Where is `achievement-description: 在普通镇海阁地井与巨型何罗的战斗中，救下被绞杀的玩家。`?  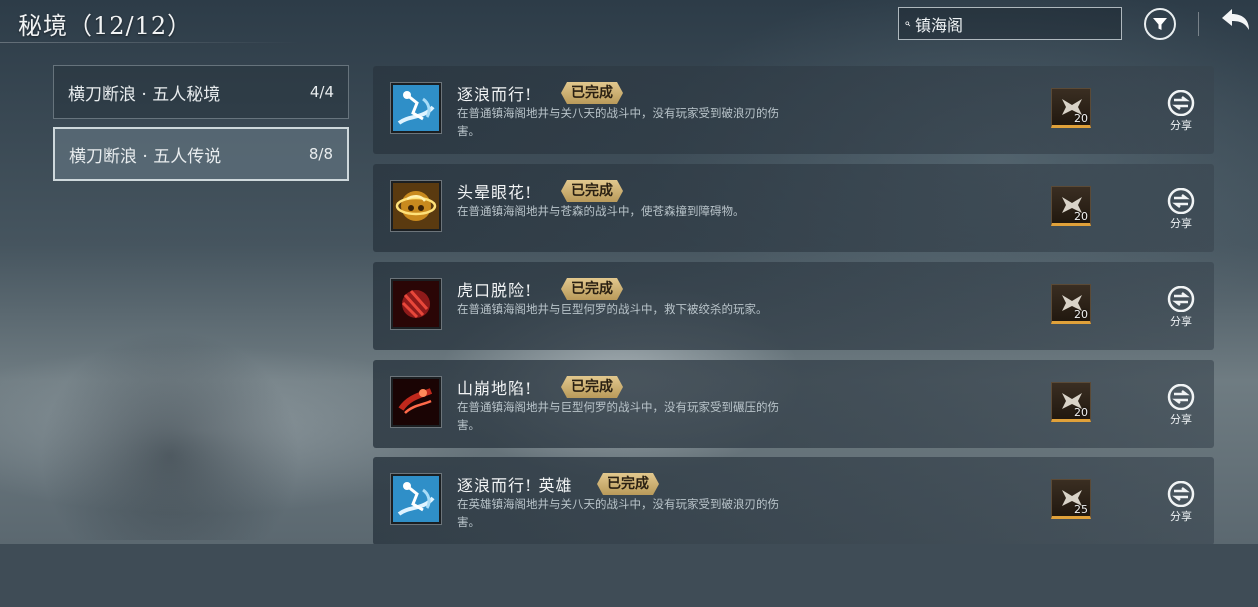
achievement-description: 在普通镇海阁地井与巨型何罗的战斗中，救下被绞杀的玩家。 is located at coordinates (612, 309).